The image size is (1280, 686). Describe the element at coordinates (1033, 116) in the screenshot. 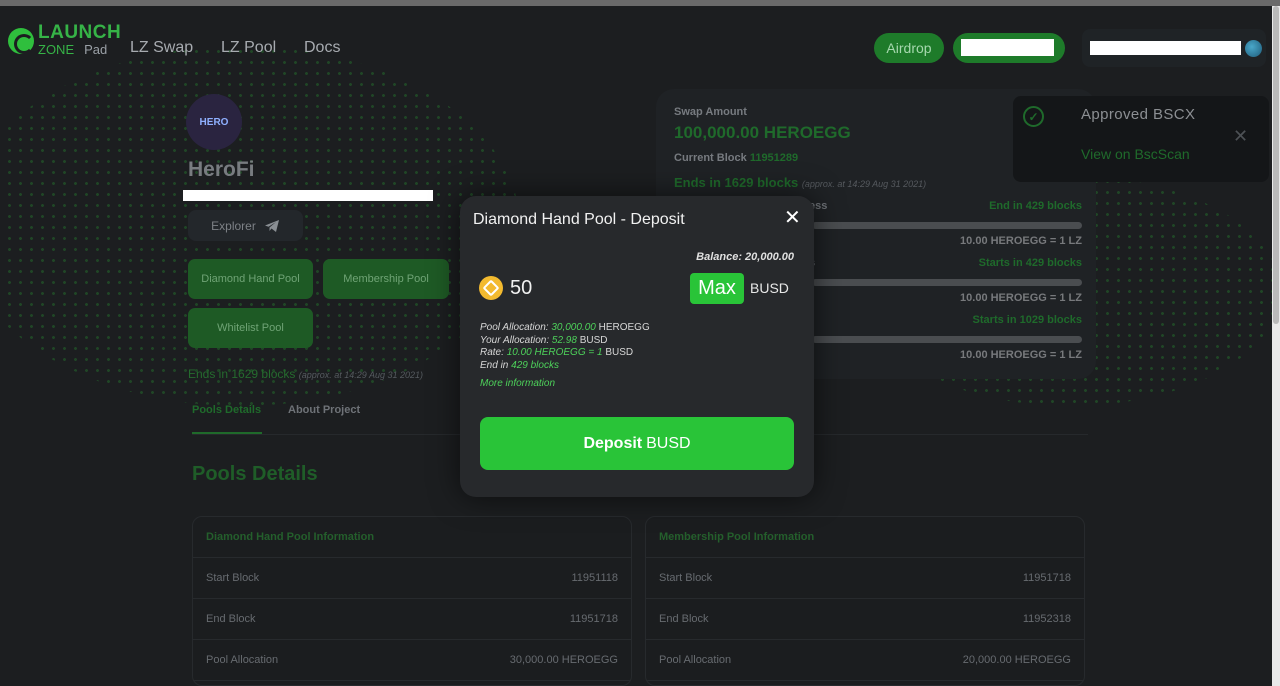

I see `check-icon: ✓` at that location.